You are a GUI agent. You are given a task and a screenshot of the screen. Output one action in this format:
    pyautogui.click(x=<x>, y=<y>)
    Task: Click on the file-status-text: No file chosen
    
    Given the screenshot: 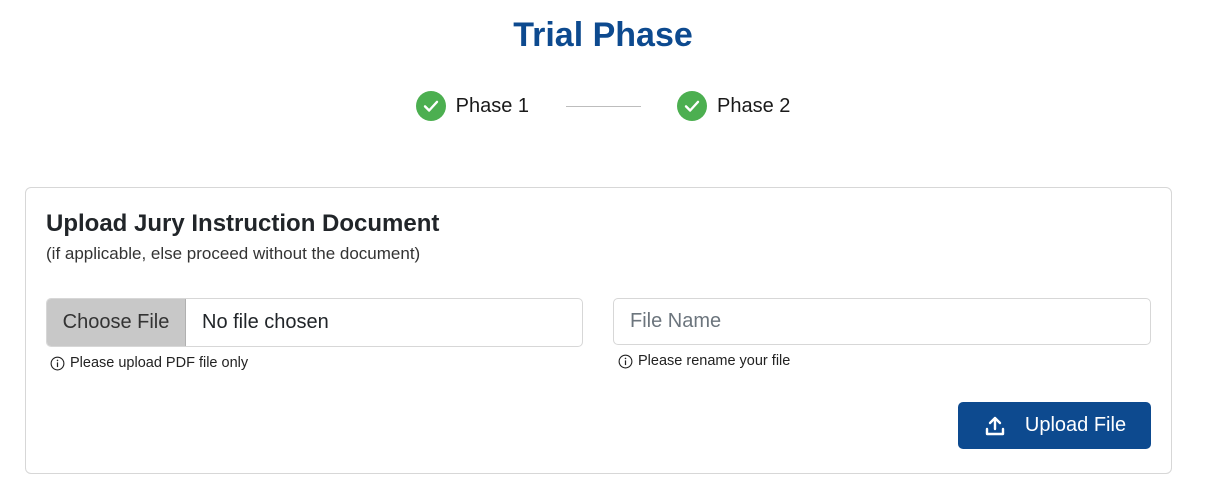 What is the action you would take?
    pyautogui.click(x=265, y=322)
    